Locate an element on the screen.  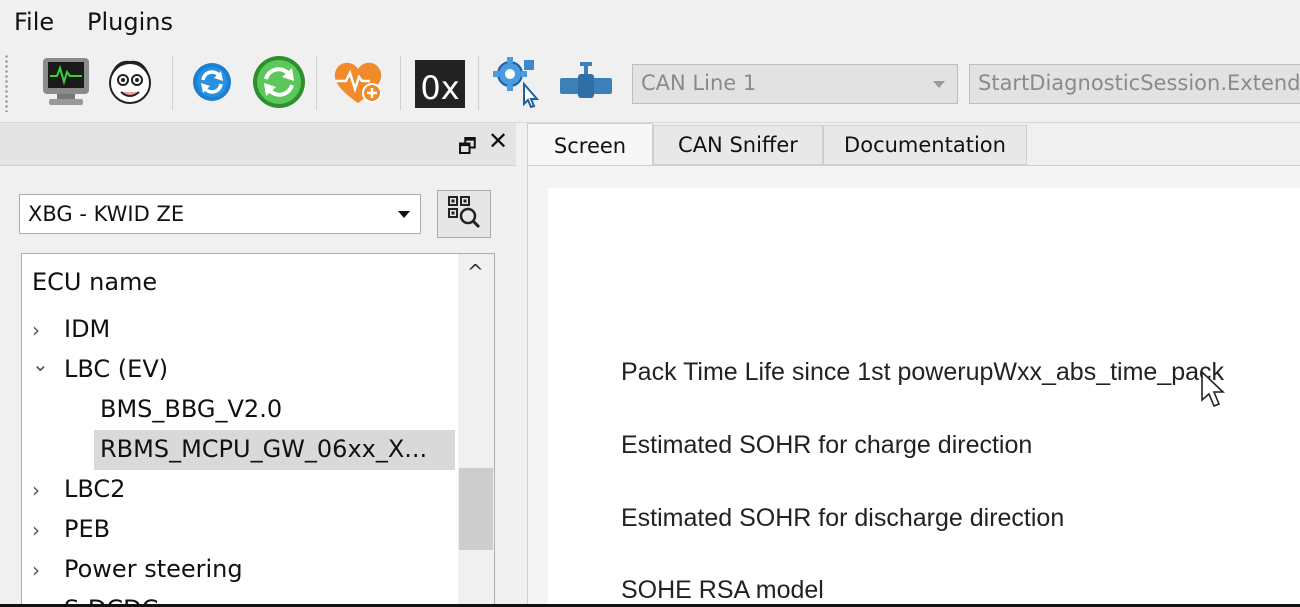
tab-bar: Screen CAN Sniffer Documentation is located at coordinates (913, 145).